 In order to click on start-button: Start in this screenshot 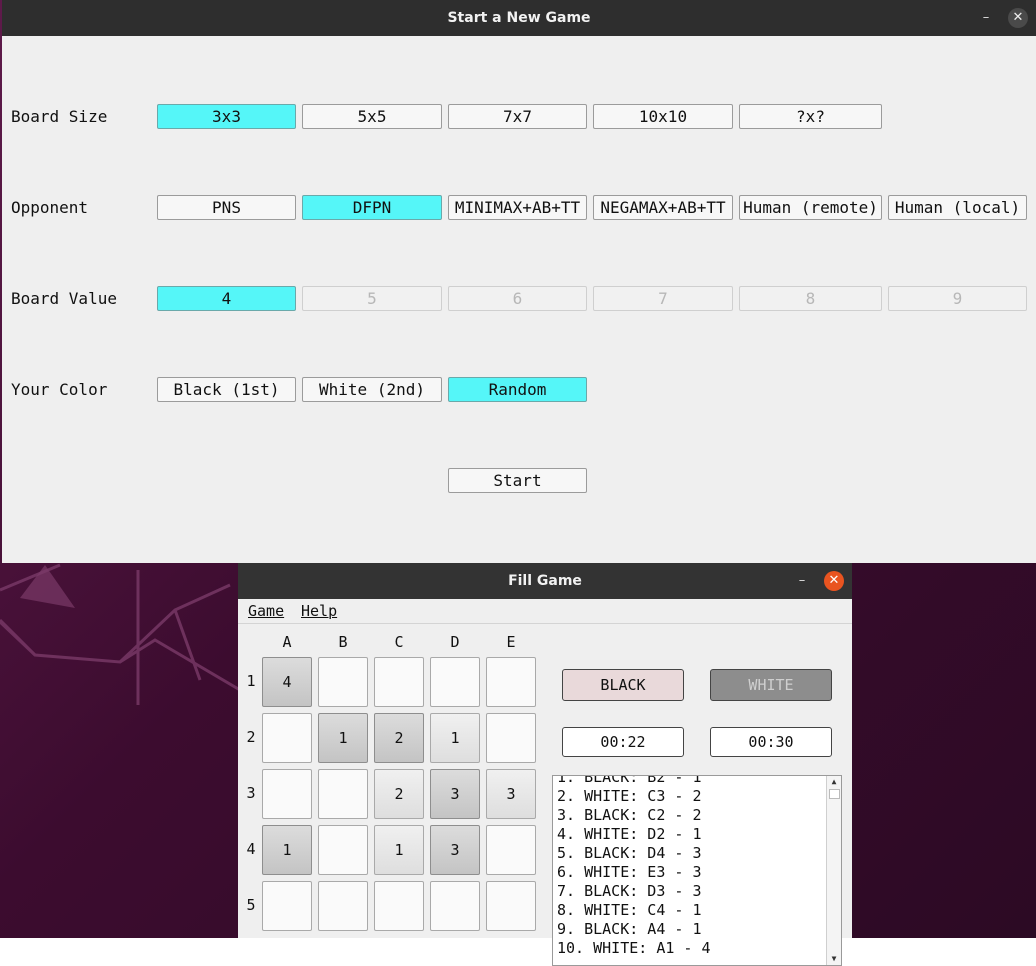, I will do `click(517, 480)`.